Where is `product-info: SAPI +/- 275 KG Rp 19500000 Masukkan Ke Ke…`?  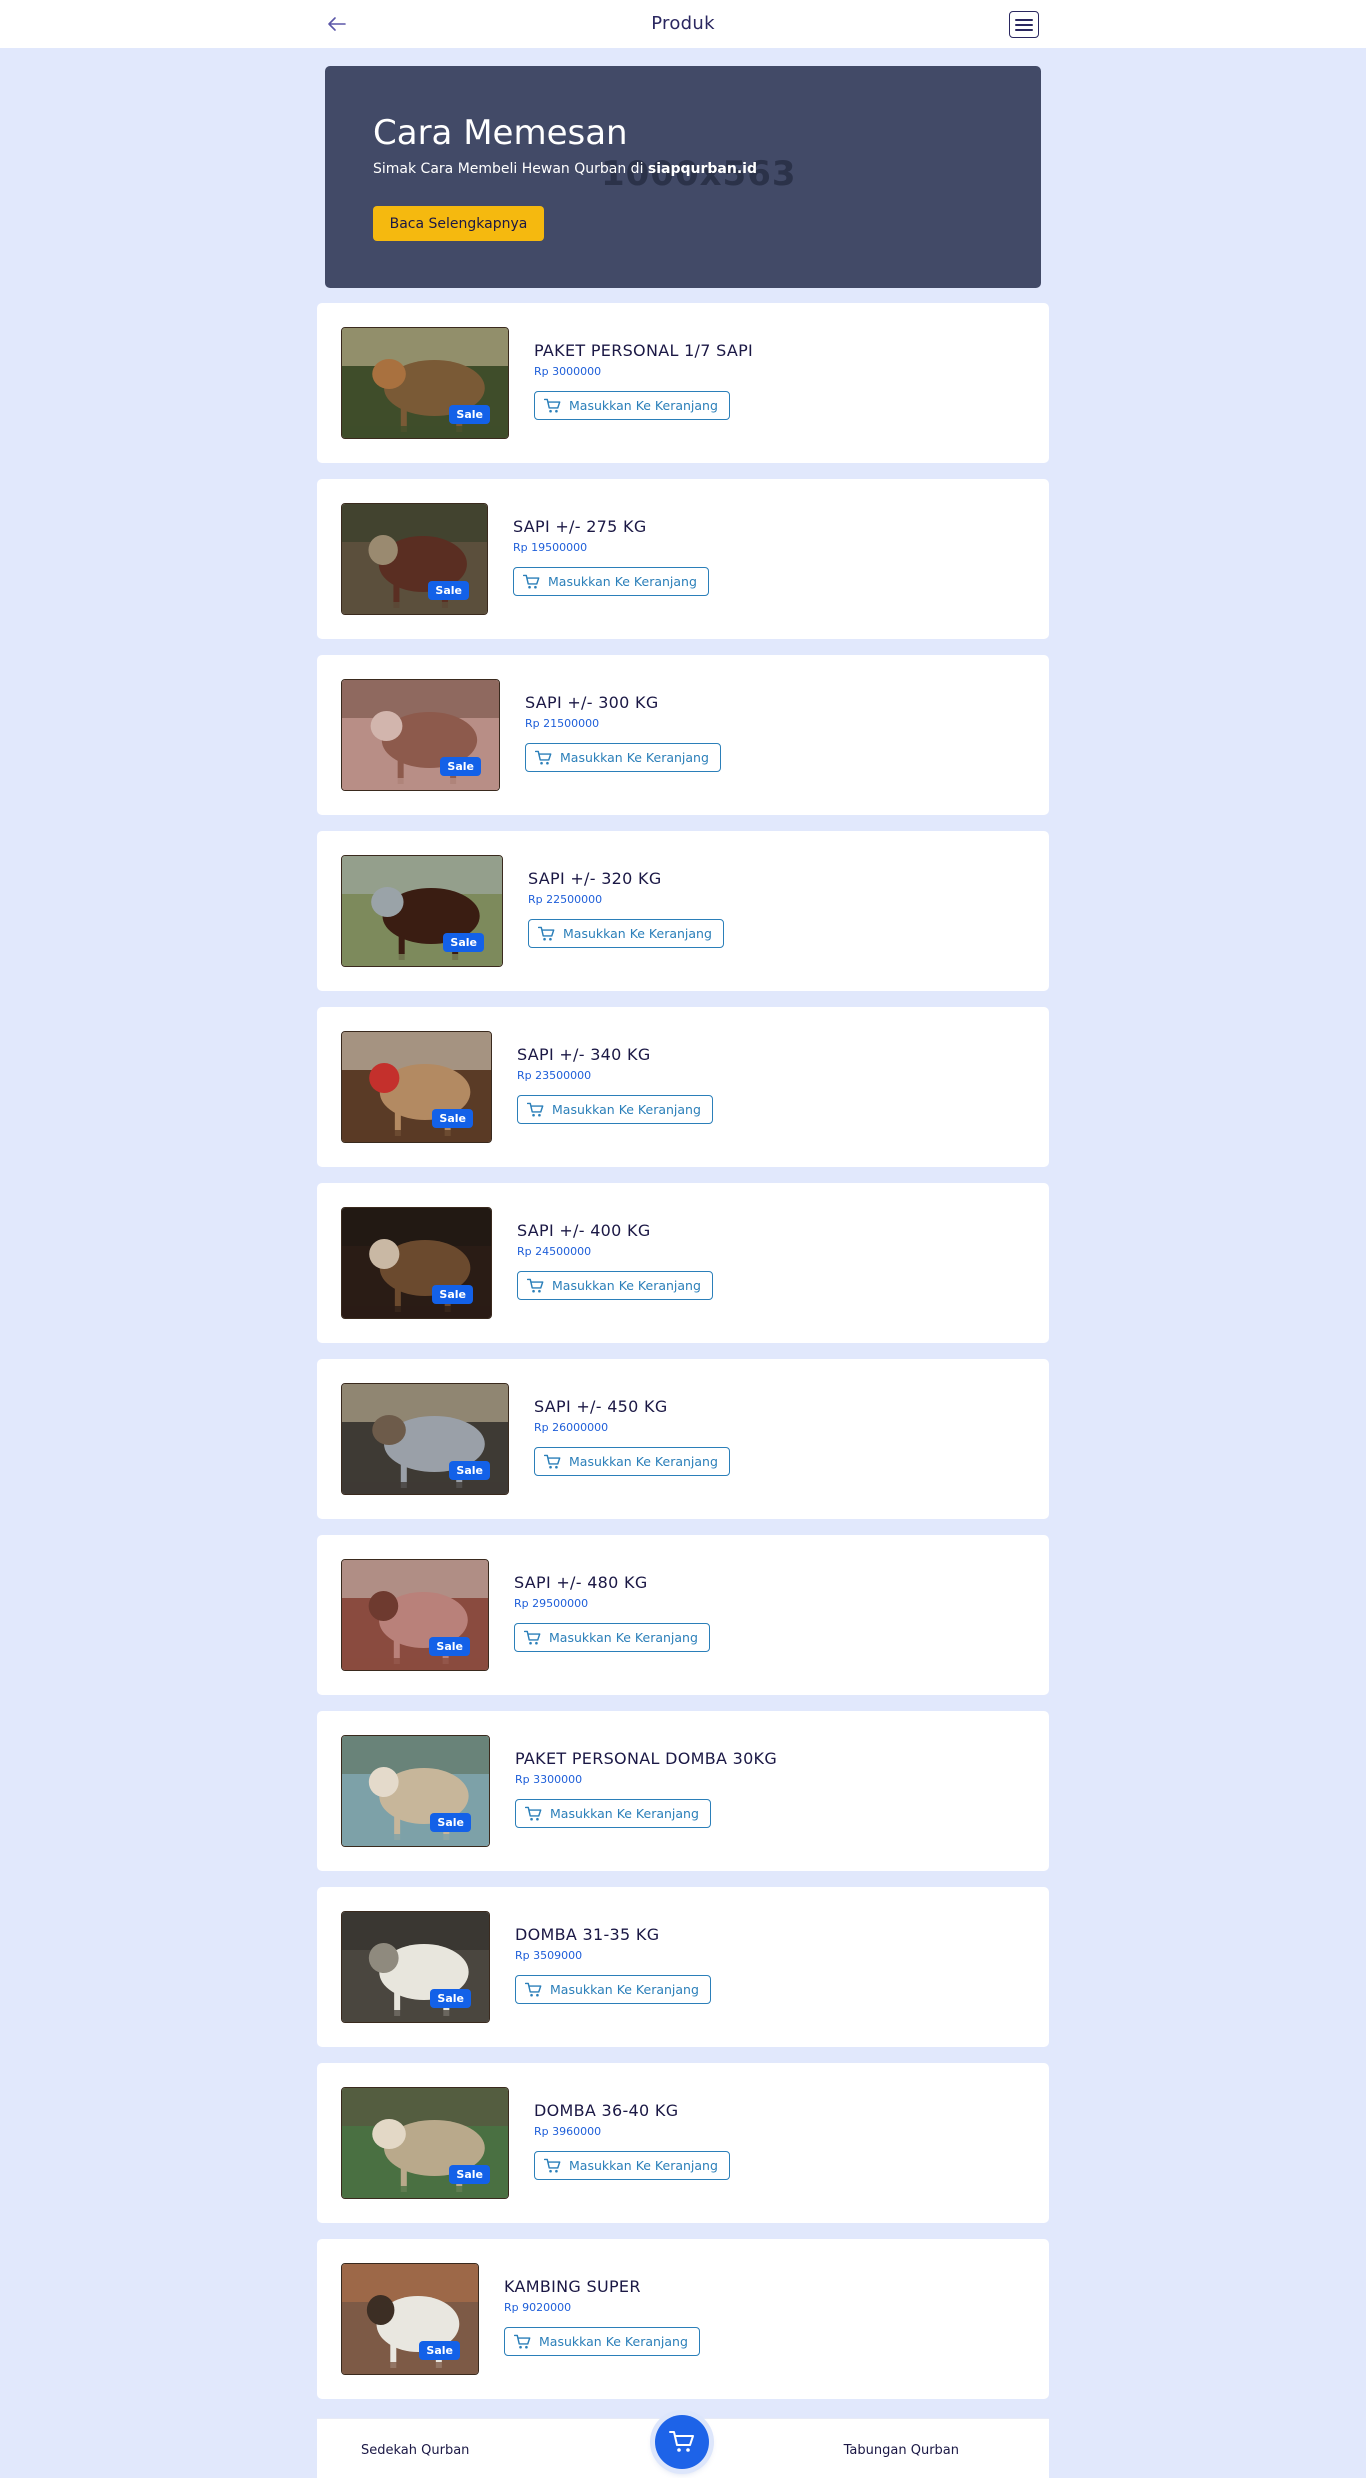 product-info: SAPI +/- 275 KG Rp 19500000 Masukkan Ke Ke… is located at coordinates (611, 556).